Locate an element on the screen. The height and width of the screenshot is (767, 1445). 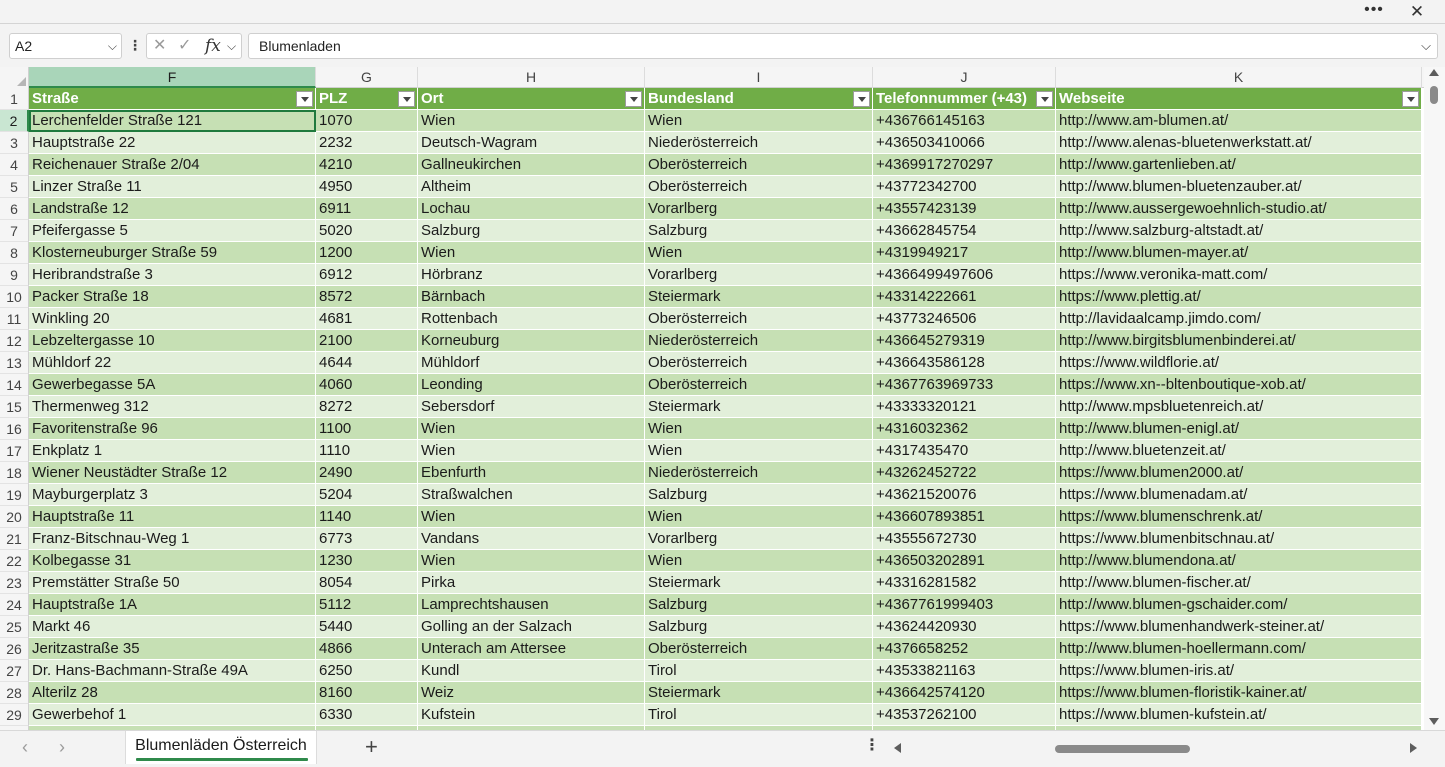
table-header-cell: PLZ is located at coordinates (367, 99).